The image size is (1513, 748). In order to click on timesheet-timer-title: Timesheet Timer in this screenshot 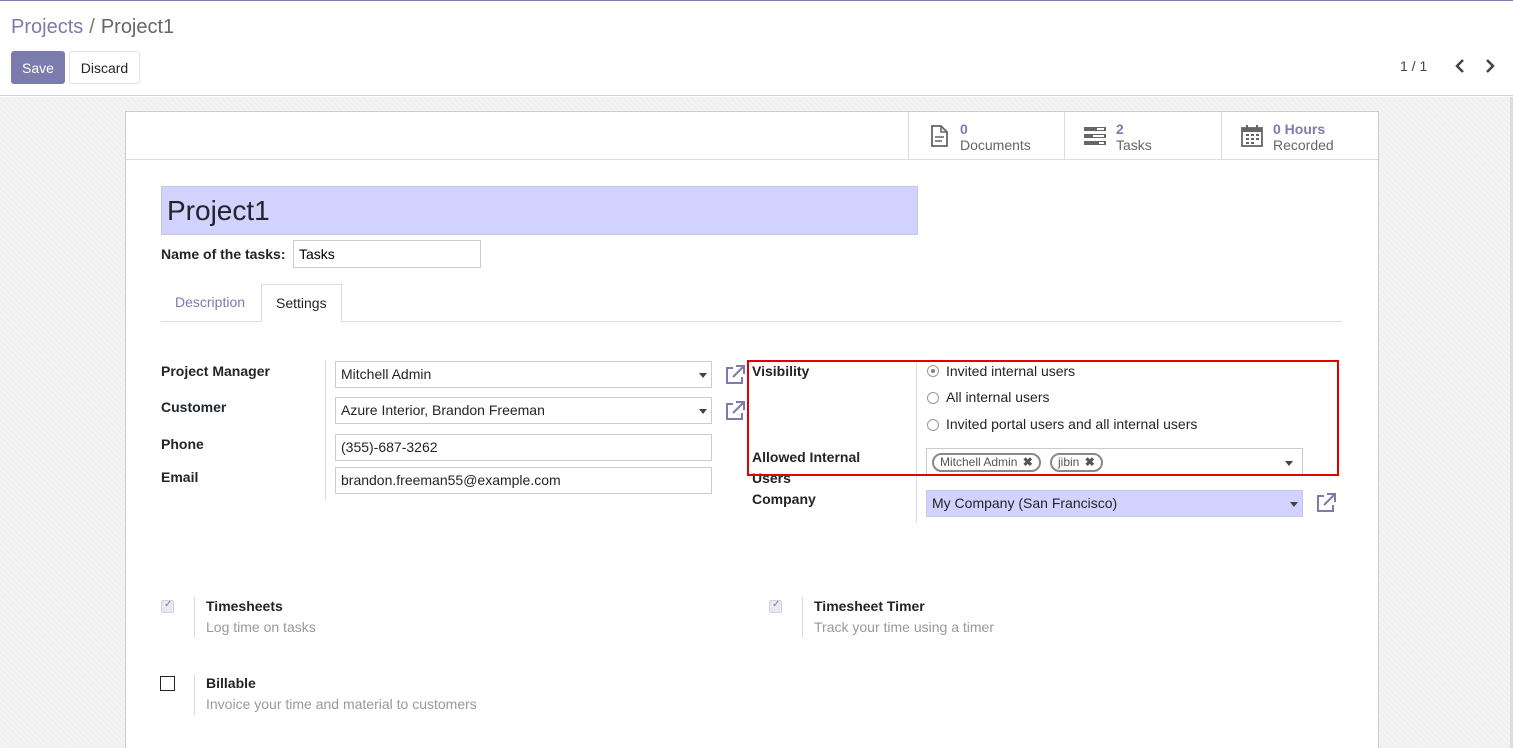, I will do `click(869, 606)`.